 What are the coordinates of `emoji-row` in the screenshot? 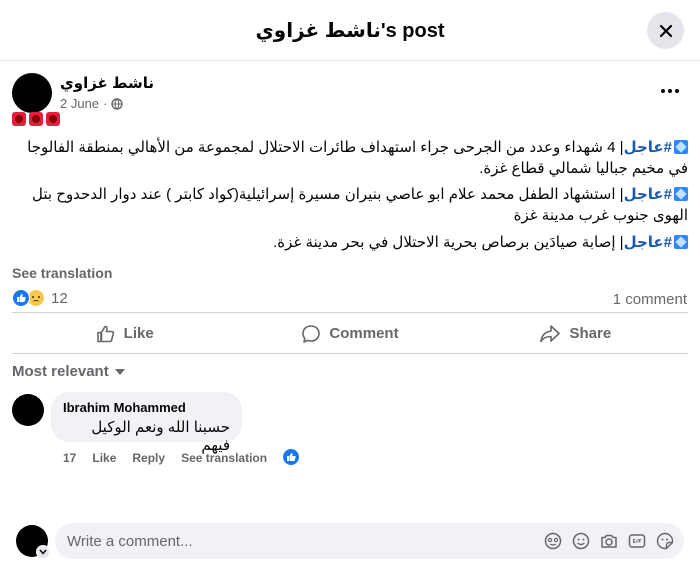 It's located at (36, 119).